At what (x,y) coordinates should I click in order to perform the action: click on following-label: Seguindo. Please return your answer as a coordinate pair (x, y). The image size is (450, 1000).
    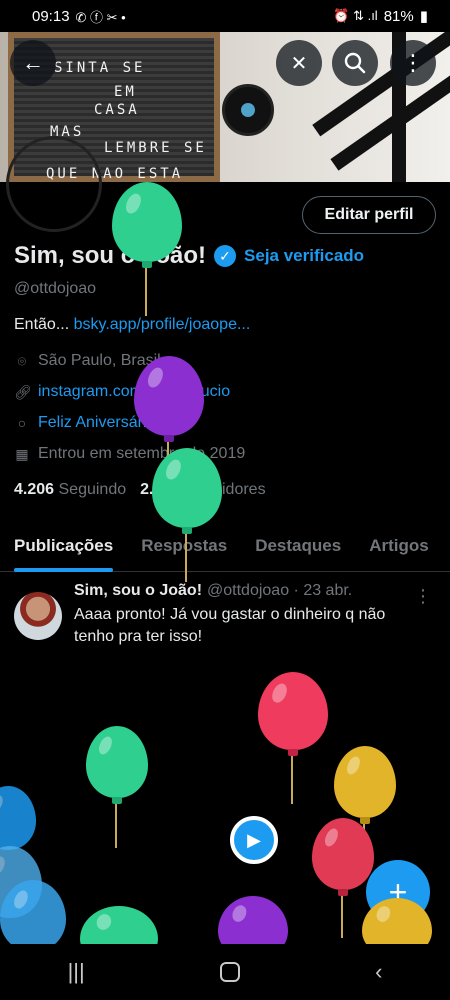
    Looking at the image, I should click on (92, 489).